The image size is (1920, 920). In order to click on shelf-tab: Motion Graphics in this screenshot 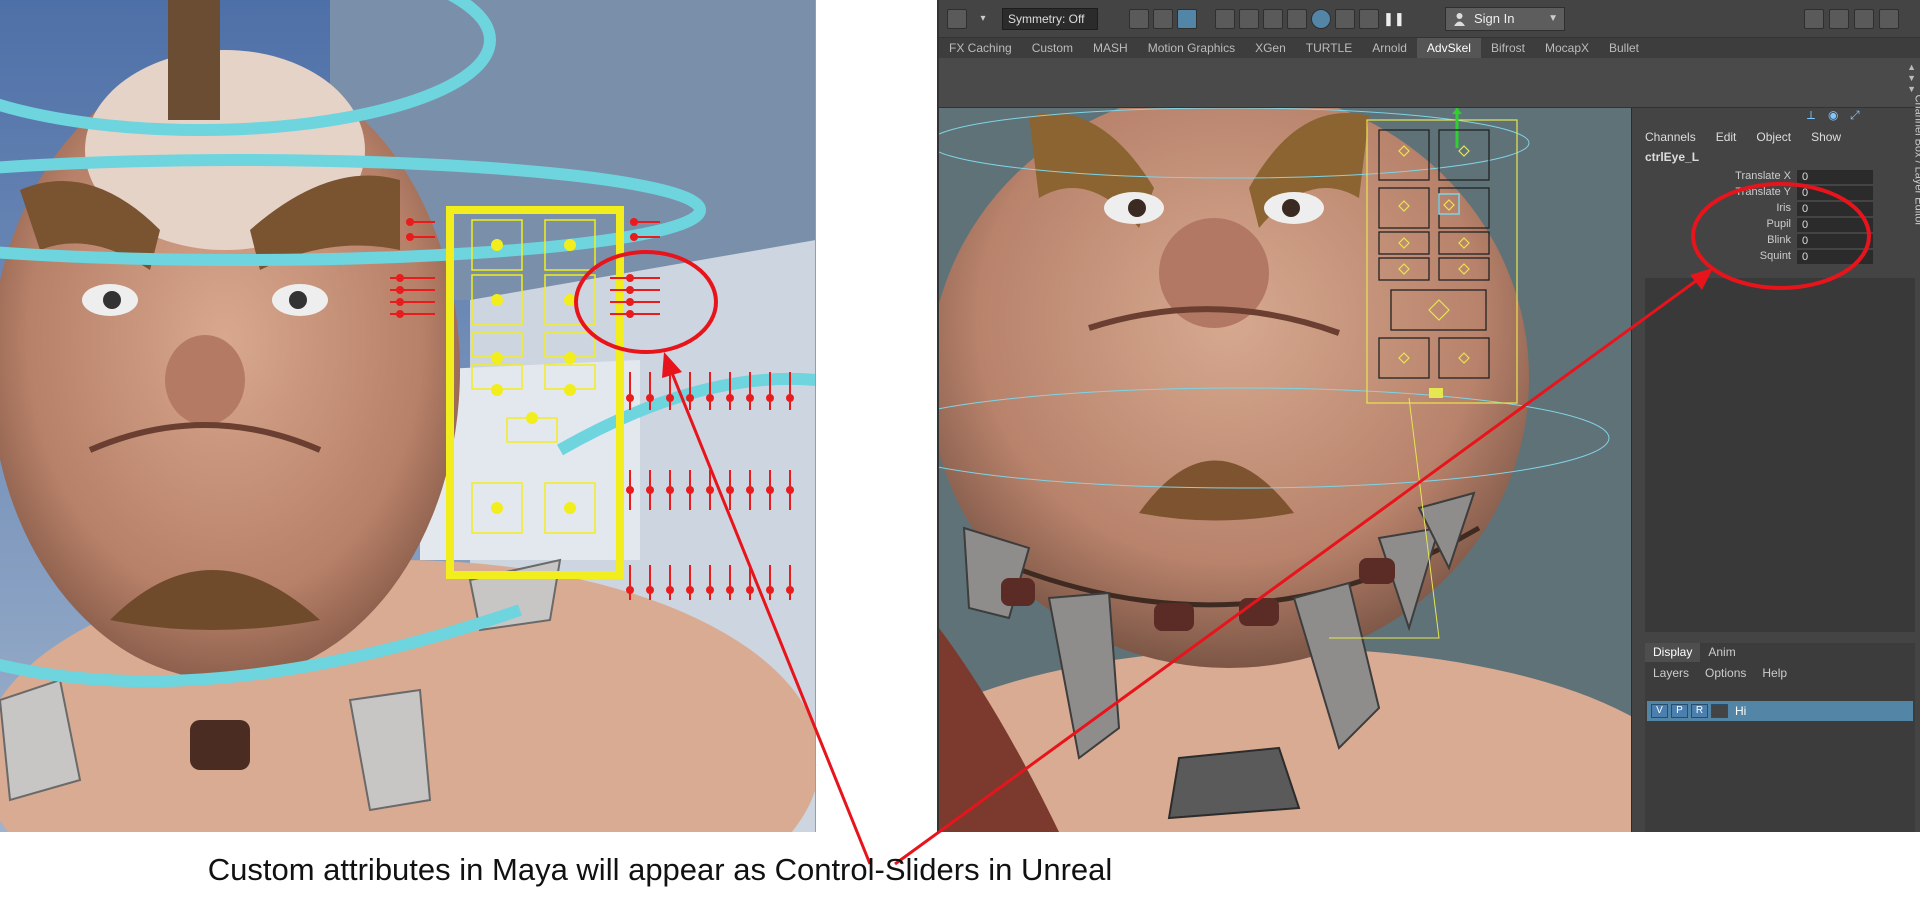, I will do `click(1191, 48)`.